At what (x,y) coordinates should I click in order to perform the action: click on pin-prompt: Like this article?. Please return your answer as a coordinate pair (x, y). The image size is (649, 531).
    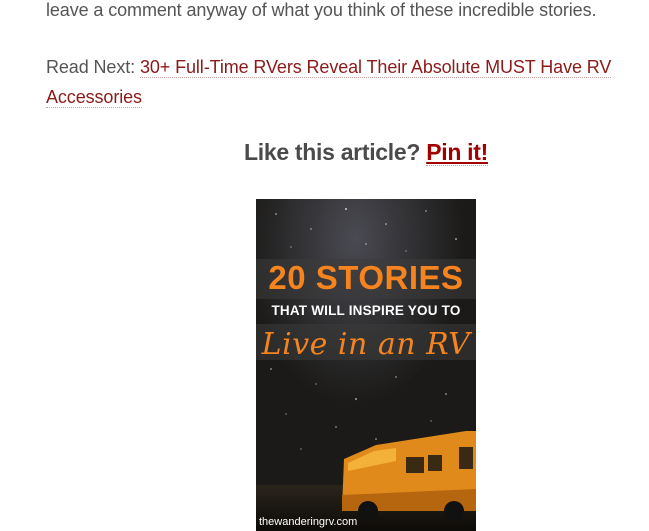
    Looking at the image, I should click on (335, 152).